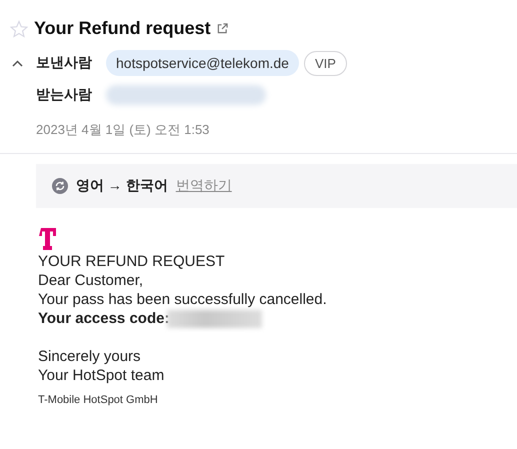 The height and width of the screenshot is (449, 517). Describe the element at coordinates (183, 299) in the screenshot. I see `body-text: Your pass has been successfully cancelled.` at that location.